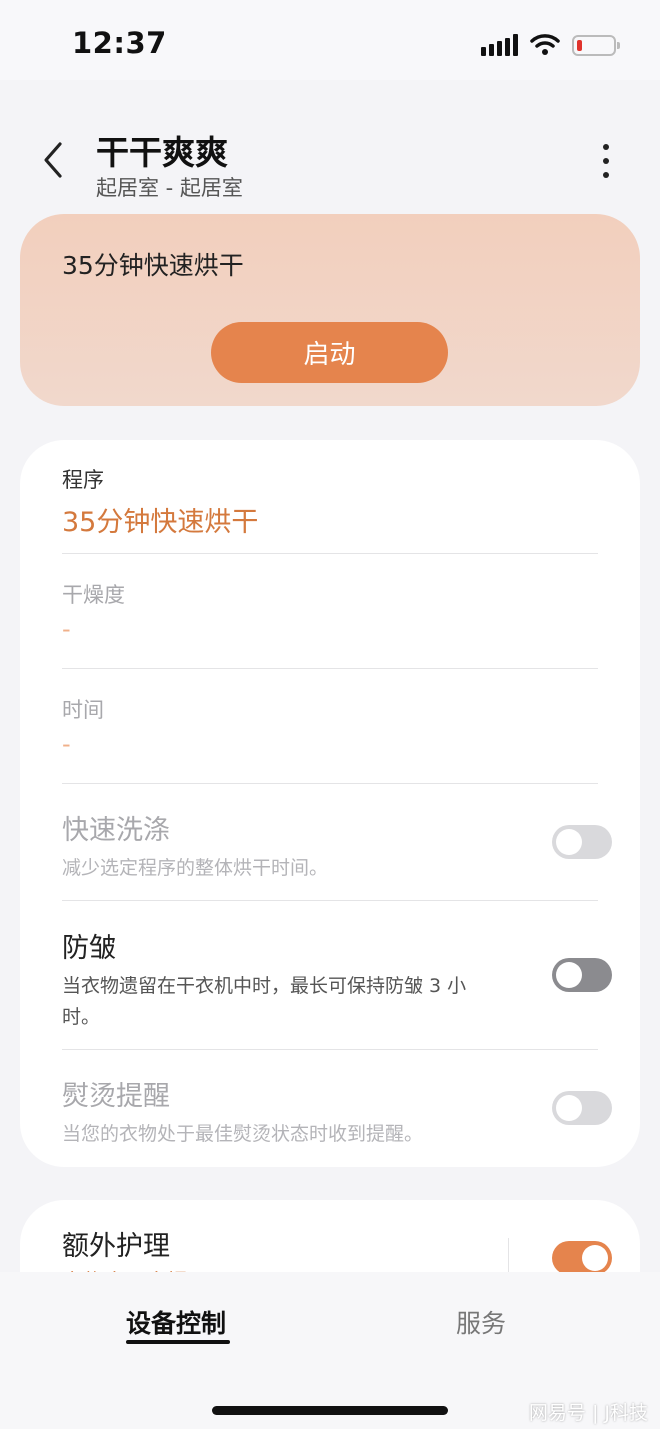 This screenshot has height=1429, width=660. Describe the element at coordinates (330, 846) in the screenshot. I see `quick-wash-row: 快速洗涤 减少选定程序的整体烘干时间。` at that location.